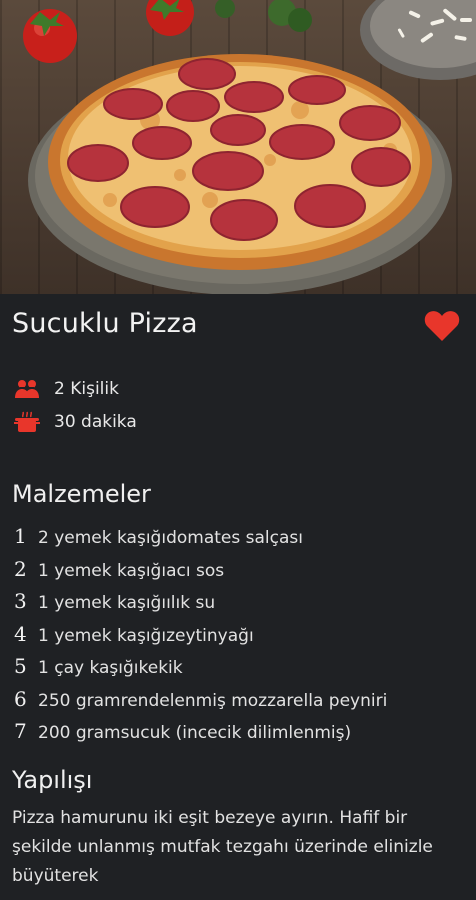 Image resolution: width=476 pixels, height=900 pixels. I want to click on ingredient-number: 7, so click(20, 731).